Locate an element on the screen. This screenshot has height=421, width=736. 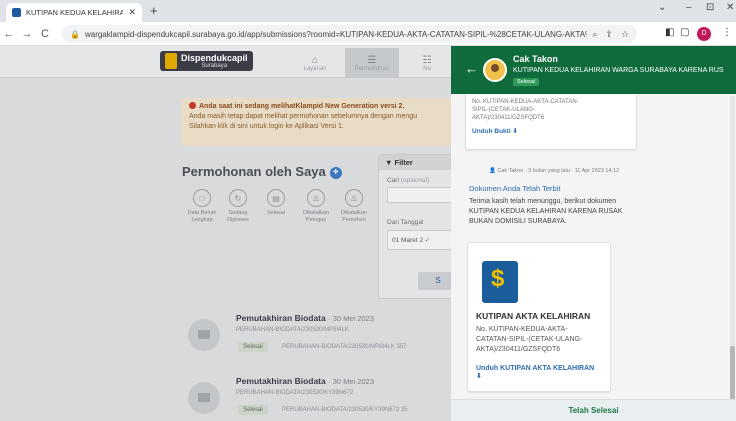
app-logo: Dispendukcapil Surabaya is located at coordinates (206, 61).